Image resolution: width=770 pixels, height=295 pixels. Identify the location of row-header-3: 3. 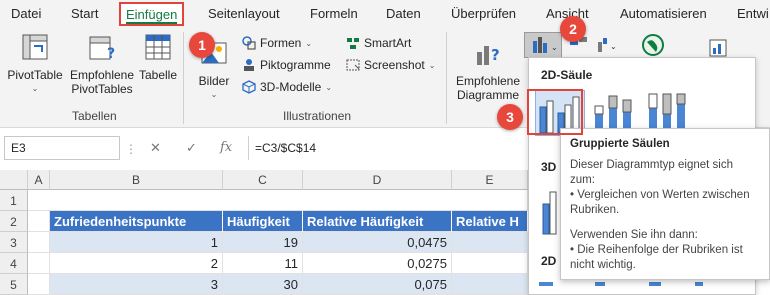
(14, 242).